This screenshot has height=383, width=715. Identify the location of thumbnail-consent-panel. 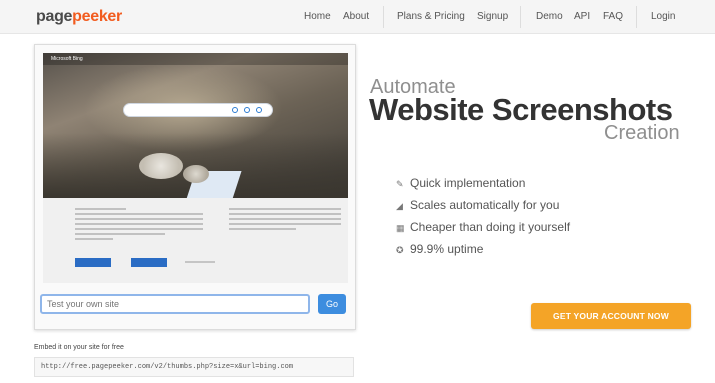
(195, 240).